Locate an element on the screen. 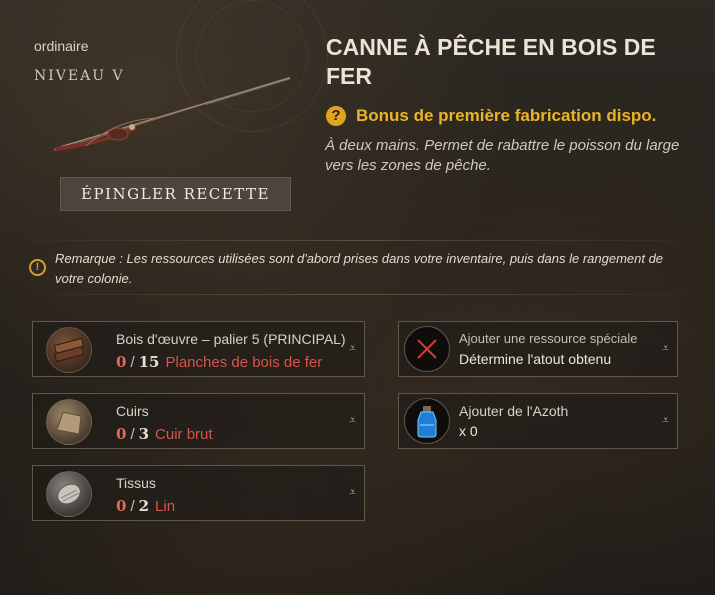 The image size is (715, 595). azoth-slot: Ajouter de l'Azoth x 0 ⩡ is located at coordinates (538, 421).